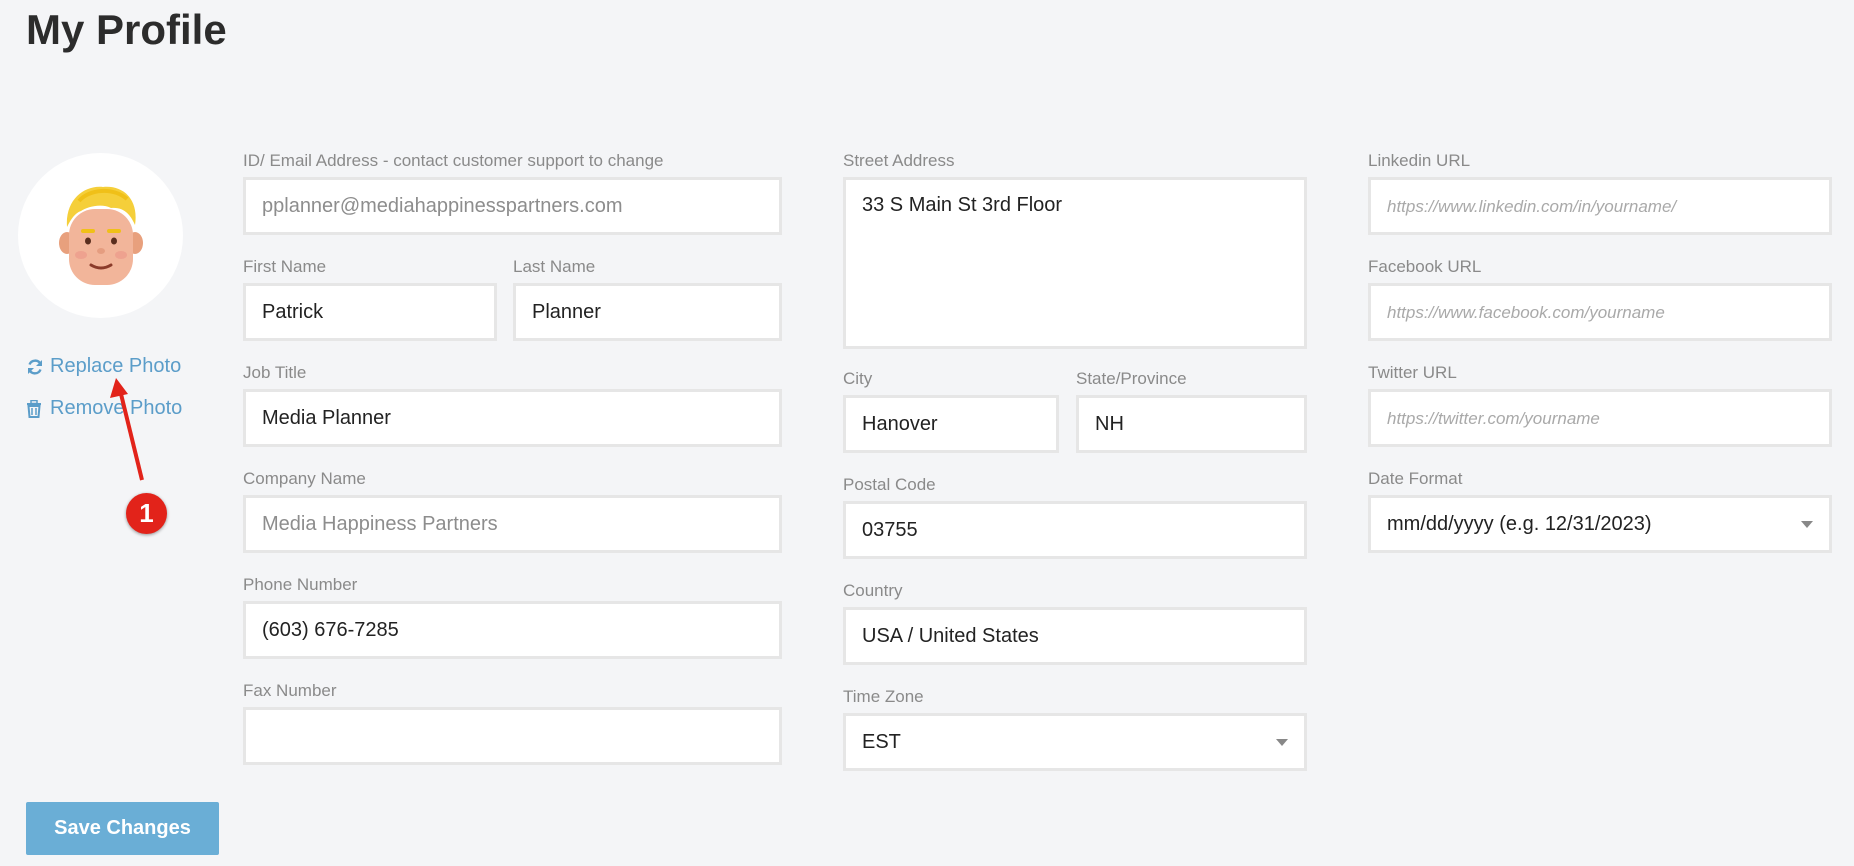 The image size is (1854, 866). I want to click on phone-group: Phone Number, so click(512, 617).